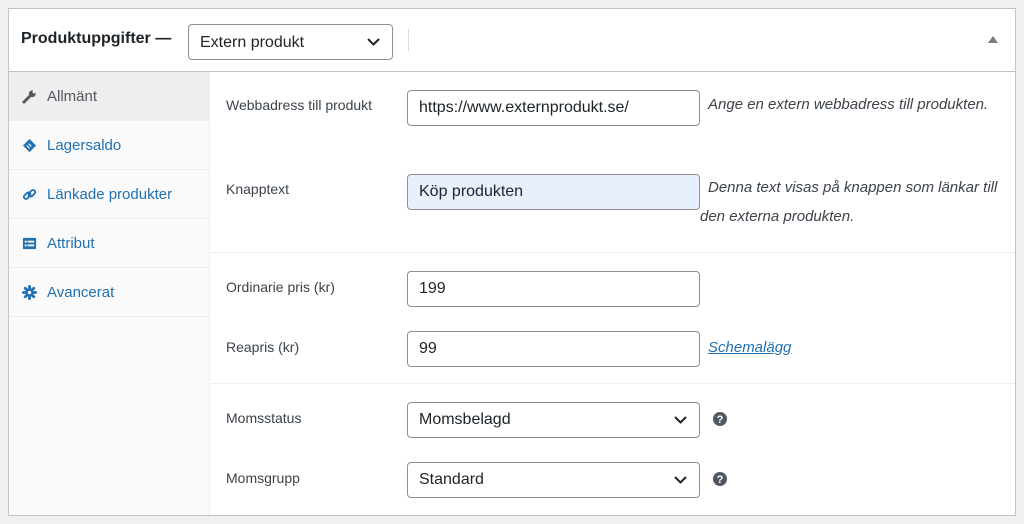 This screenshot has width=1024, height=524. What do you see at coordinates (553, 480) in the screenshot?
I see `tax-class-select: Standard` at bounding box center [553, 480].